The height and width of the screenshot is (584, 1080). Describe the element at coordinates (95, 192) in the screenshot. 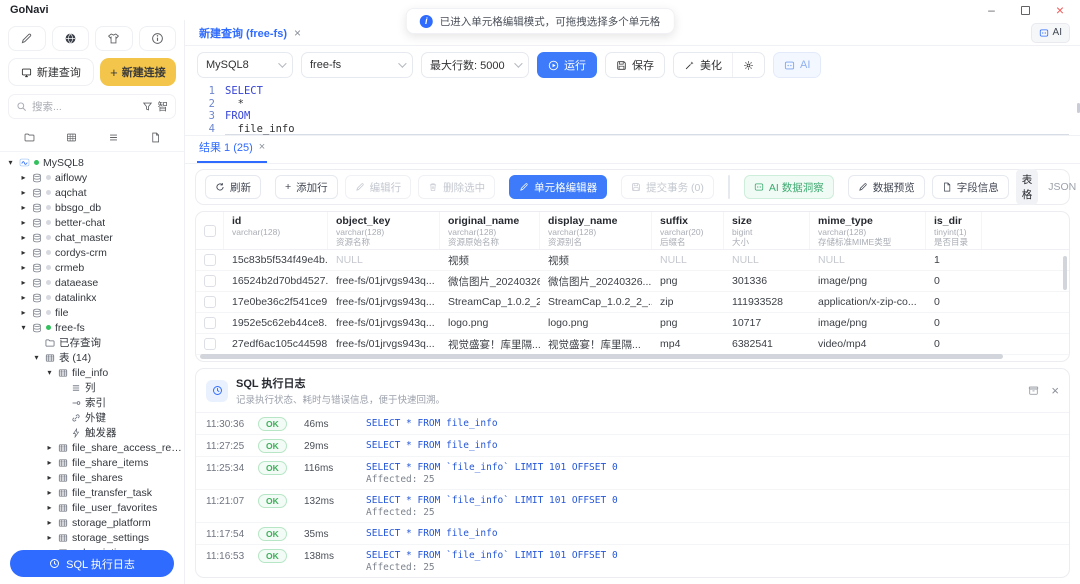

I see `tree-item-aqchat: ▸ aqchat` at that location.